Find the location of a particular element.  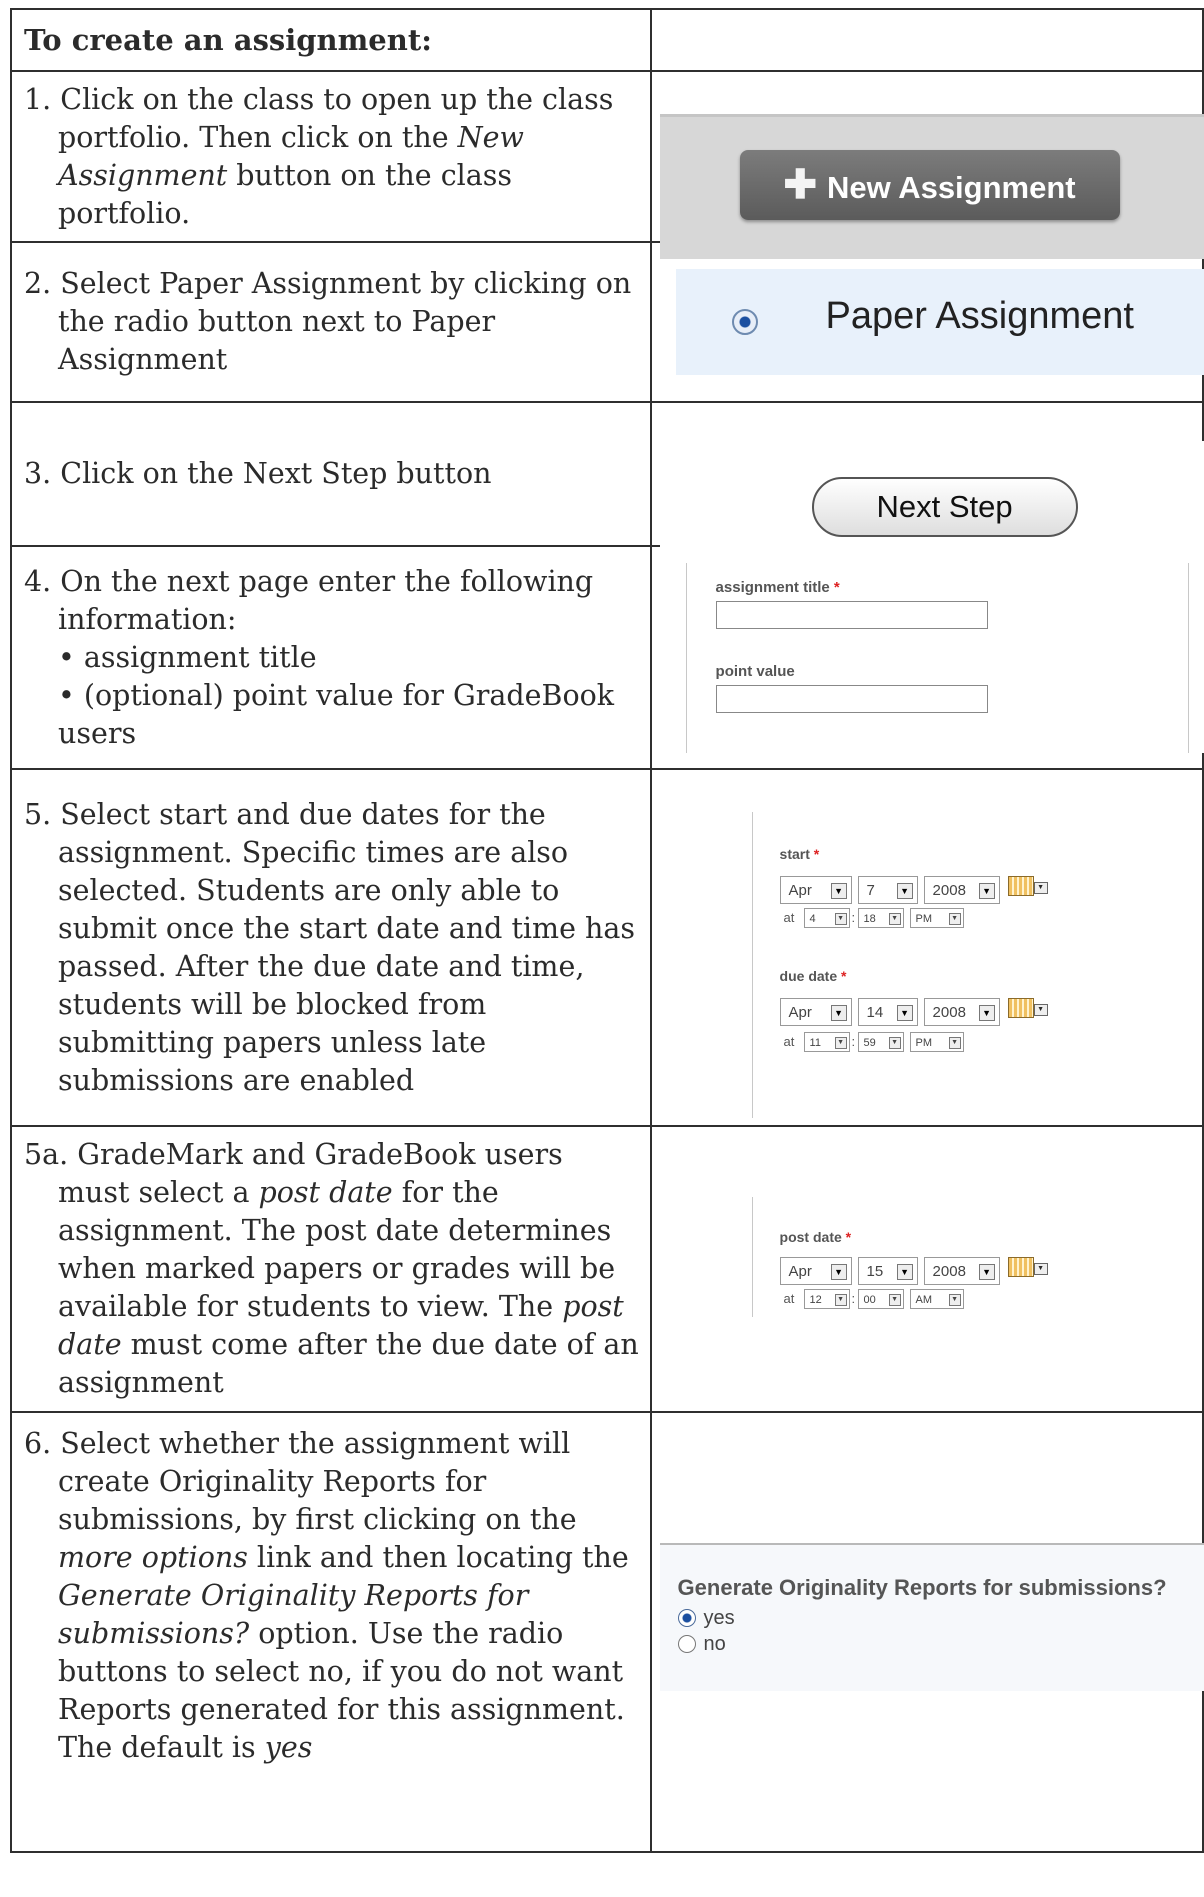

due-date-label: due date * is located at coordinates (813, 976).